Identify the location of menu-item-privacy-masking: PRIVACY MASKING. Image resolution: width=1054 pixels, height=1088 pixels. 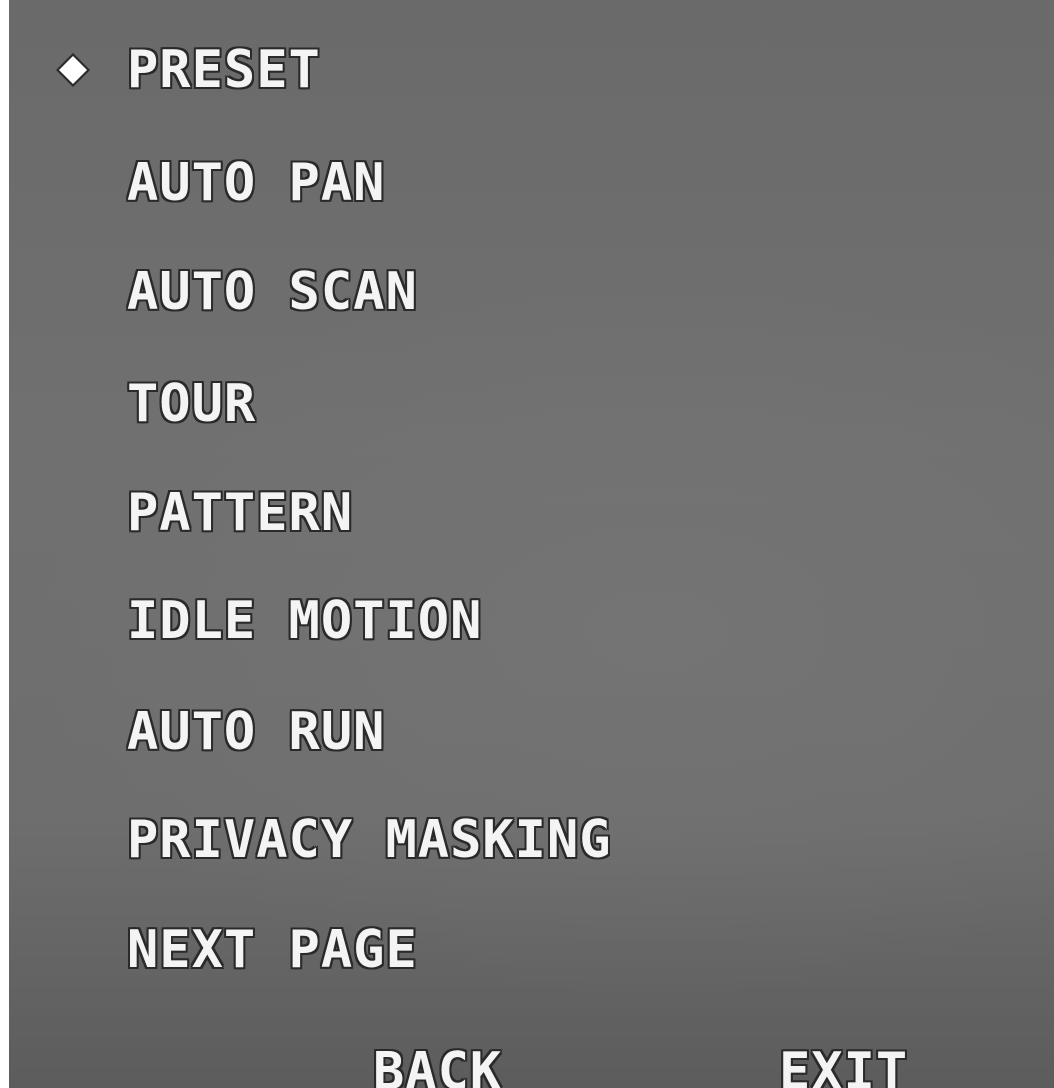
(369, 840).